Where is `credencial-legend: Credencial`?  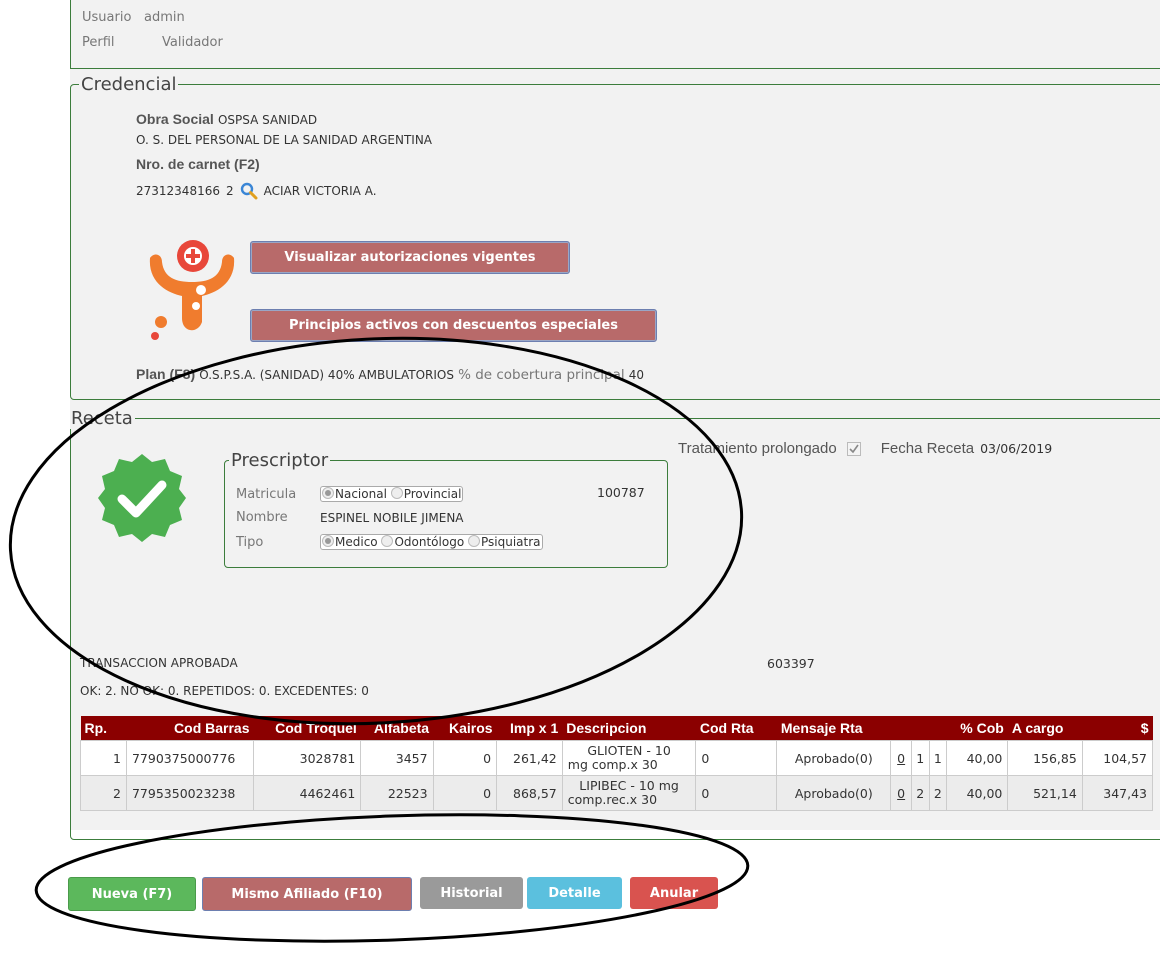
credencial-legend: Credencial is located at coordinates (129, 84).